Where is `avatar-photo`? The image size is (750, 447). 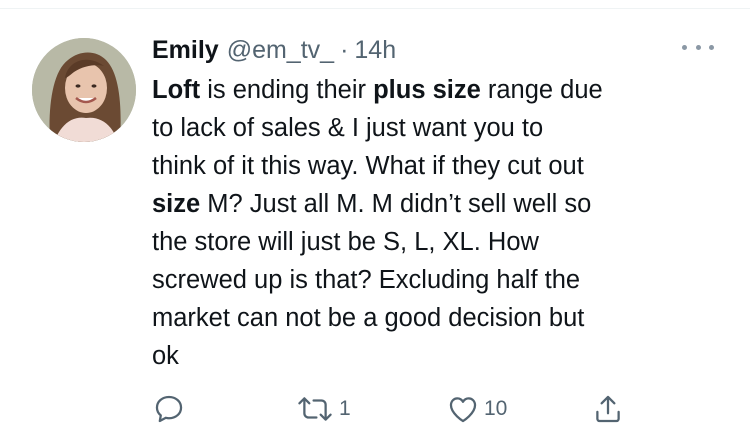
avatar-photo is located at coordinates (84, 90).